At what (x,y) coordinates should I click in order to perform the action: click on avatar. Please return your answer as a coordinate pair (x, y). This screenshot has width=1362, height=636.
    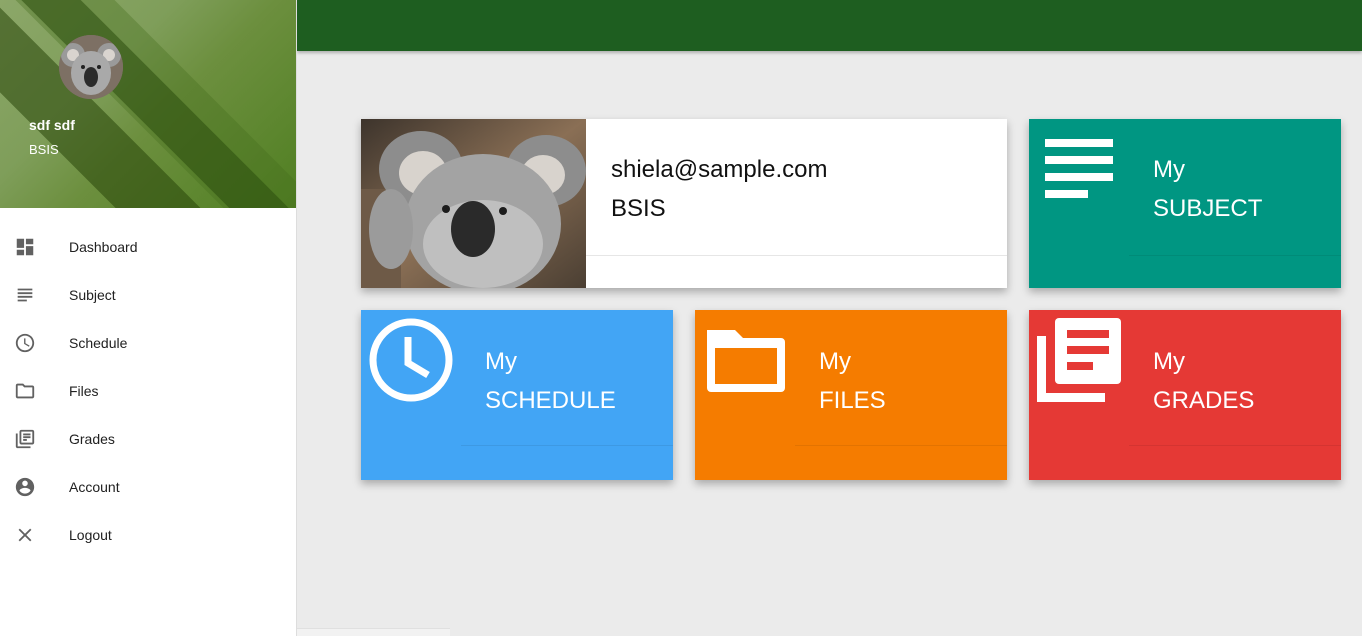
    Looking at the image, I should click on (91, 67).